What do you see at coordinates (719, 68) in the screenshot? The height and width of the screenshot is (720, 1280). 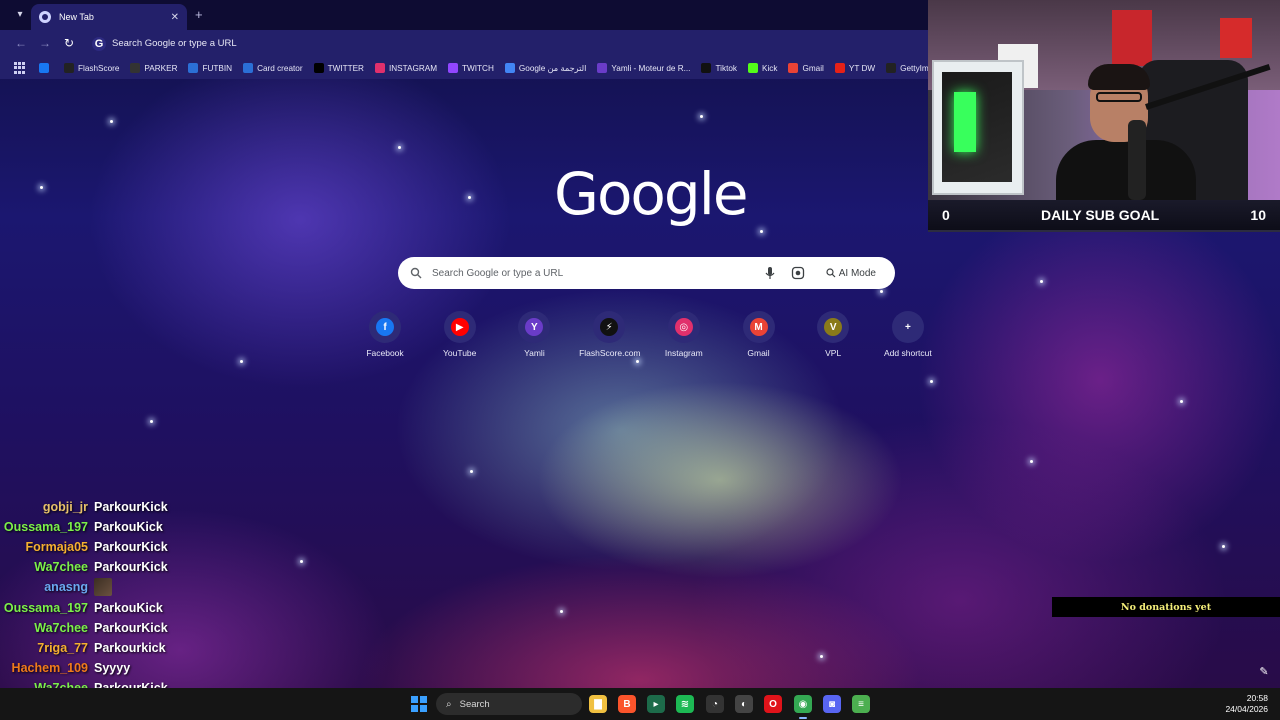 I see `bookmark-item: Tiktok` at bounding box center [719, 68].